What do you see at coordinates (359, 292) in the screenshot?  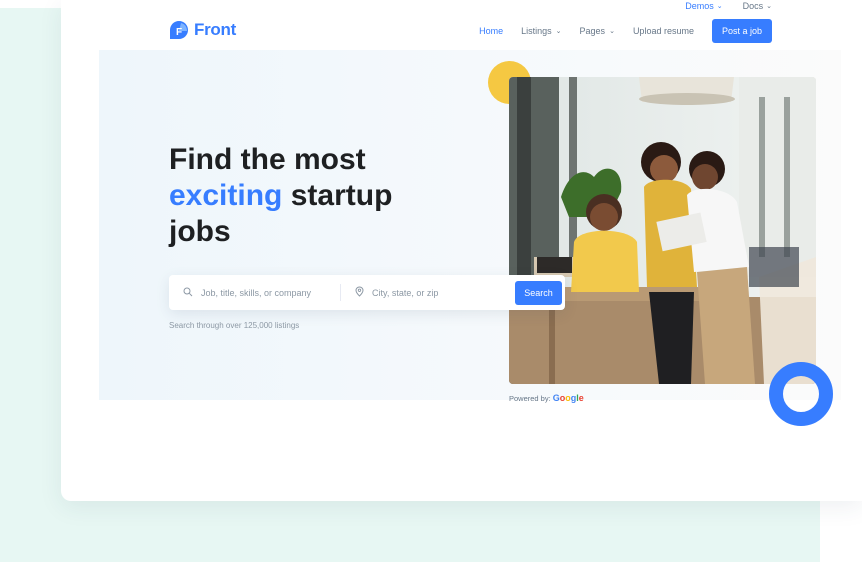 I see `map-pin-icon` at bounding box center [359, 292].